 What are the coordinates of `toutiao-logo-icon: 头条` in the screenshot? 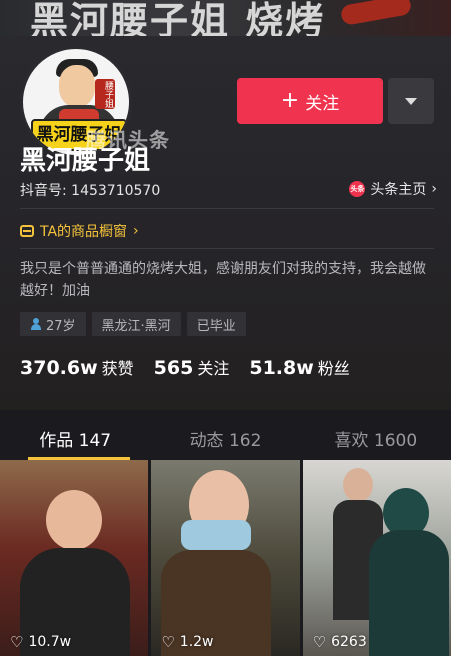 It's located at (357, 189).